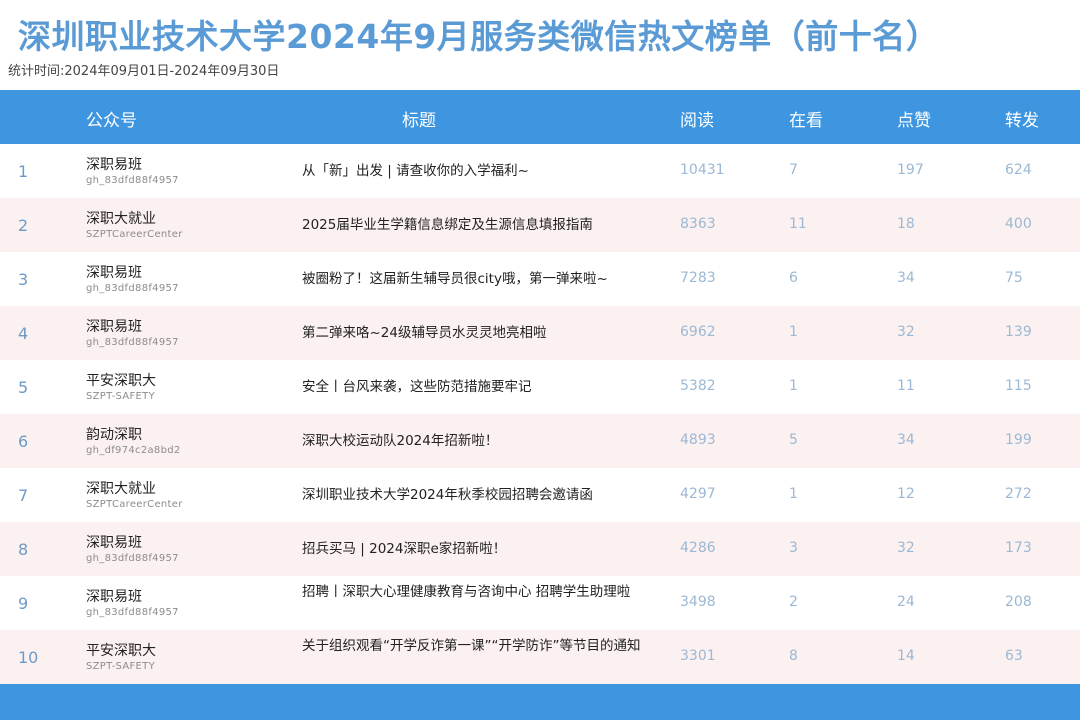 The image size is (1080, 720). I want to click on like-count: 12, so click(906, 494).